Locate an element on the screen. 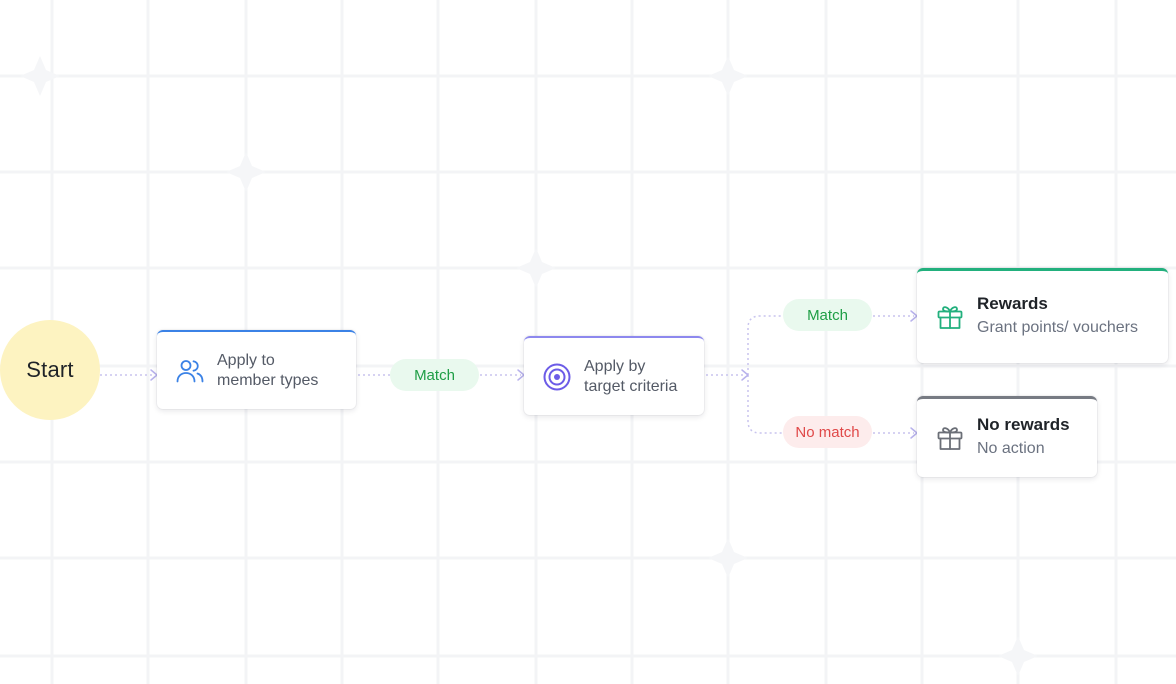 The height and width of the screenshot is (684, 1176). no-match-label: No match is located at coordinates (827, 432).